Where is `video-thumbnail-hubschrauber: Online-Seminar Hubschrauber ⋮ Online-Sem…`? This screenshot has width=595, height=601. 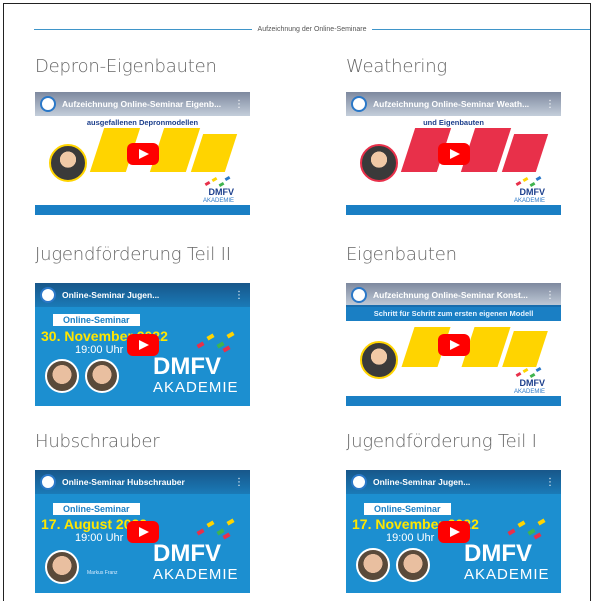
video-thumbnail-hubschrauber: Online-Seminar Hubschrauber ⋮ Online-Sem… is located at coordinates (142, 531).